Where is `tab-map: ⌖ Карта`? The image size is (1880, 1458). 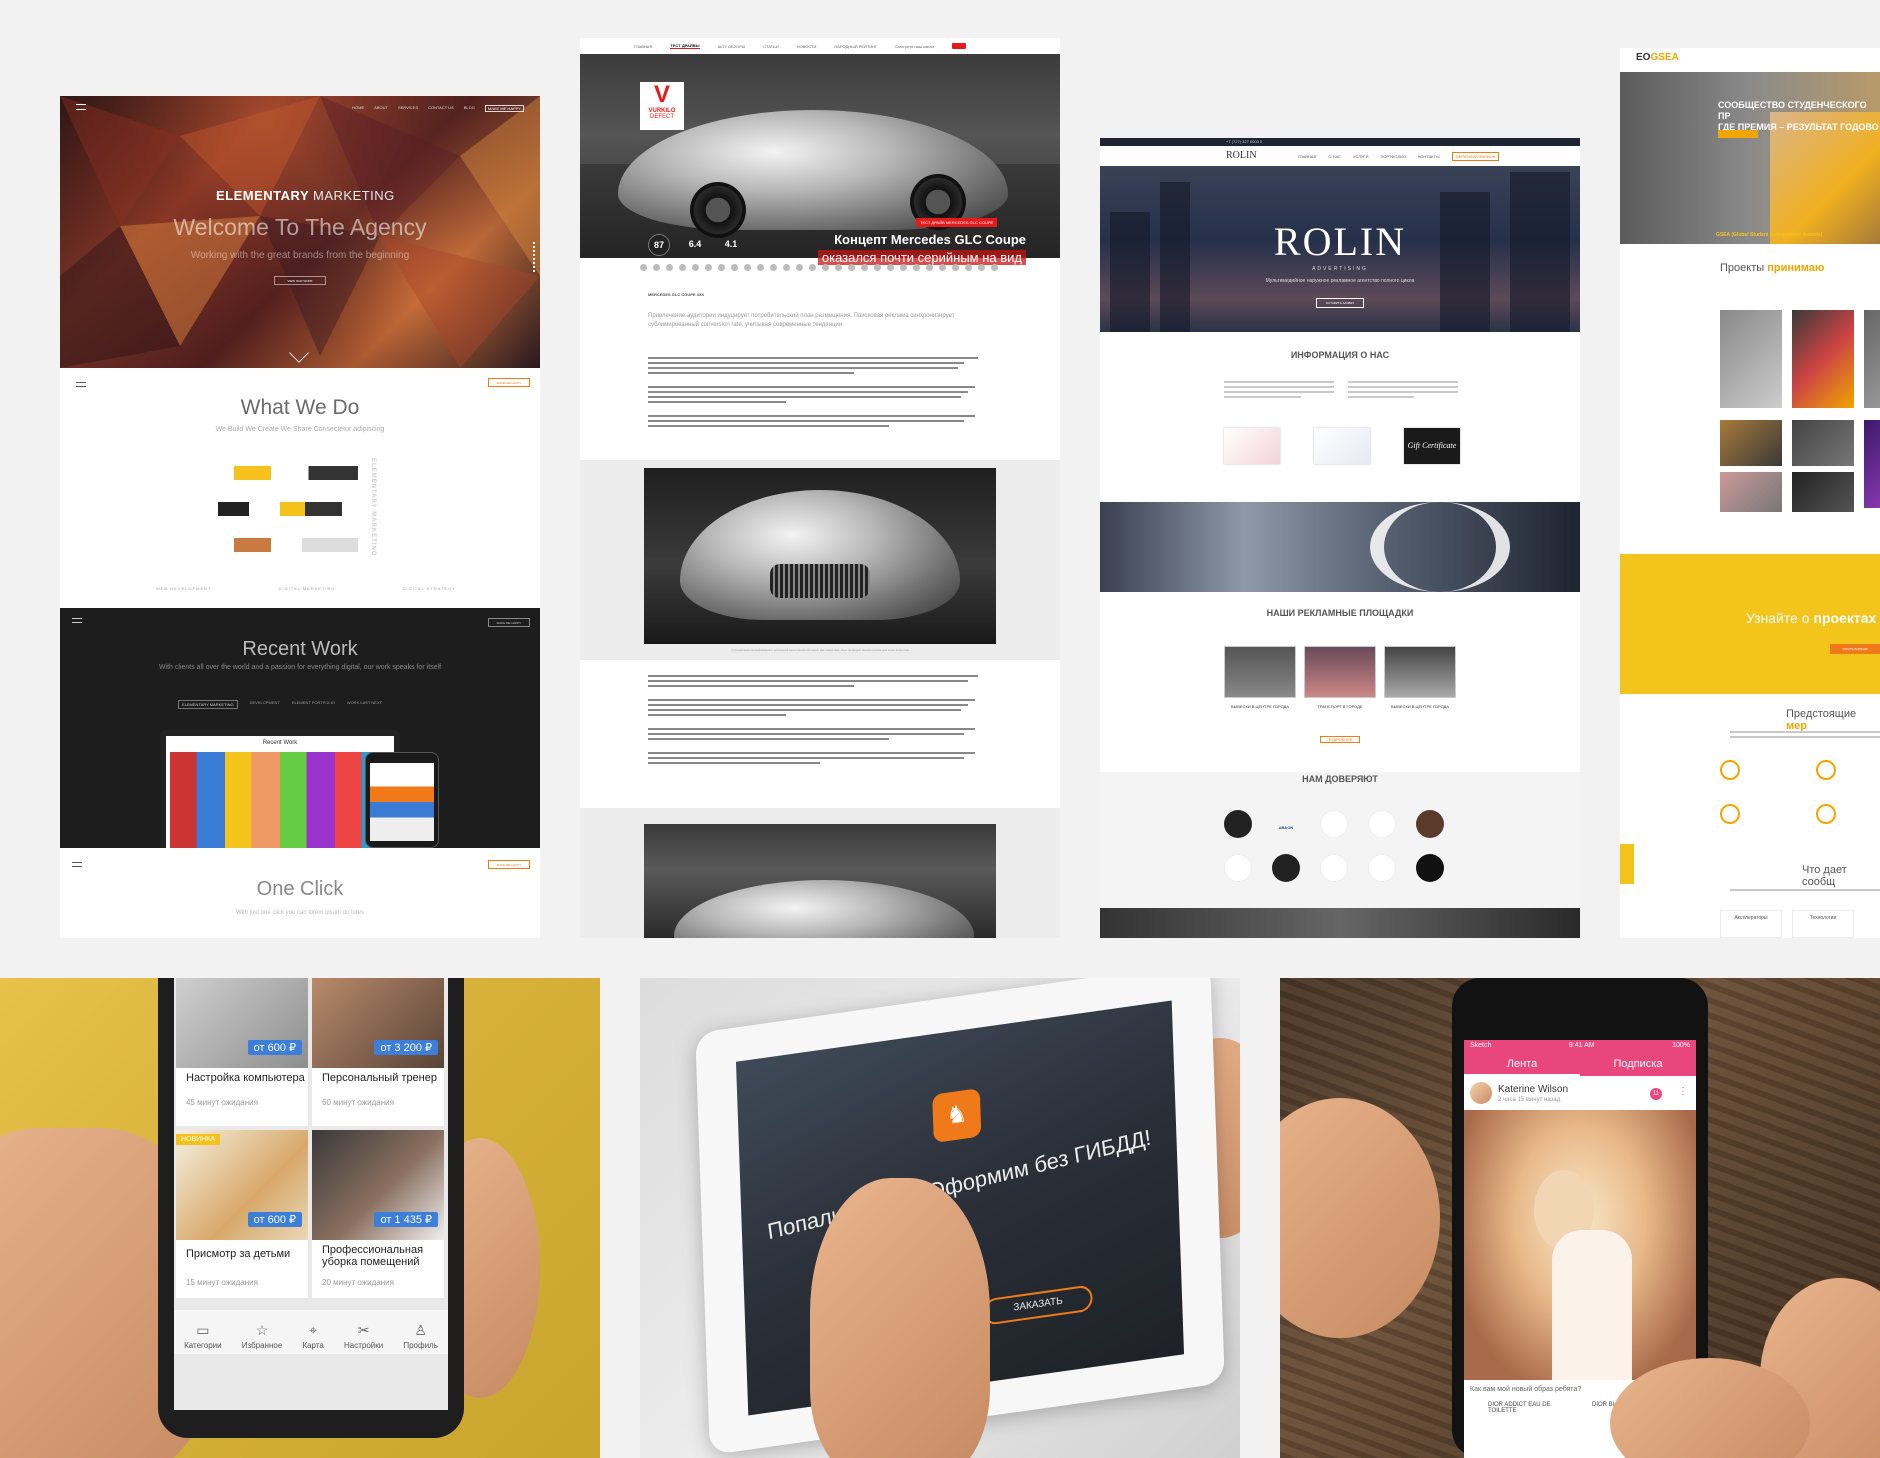
tab-map: ⌖ Карта is located at coordinates (312, 1336).